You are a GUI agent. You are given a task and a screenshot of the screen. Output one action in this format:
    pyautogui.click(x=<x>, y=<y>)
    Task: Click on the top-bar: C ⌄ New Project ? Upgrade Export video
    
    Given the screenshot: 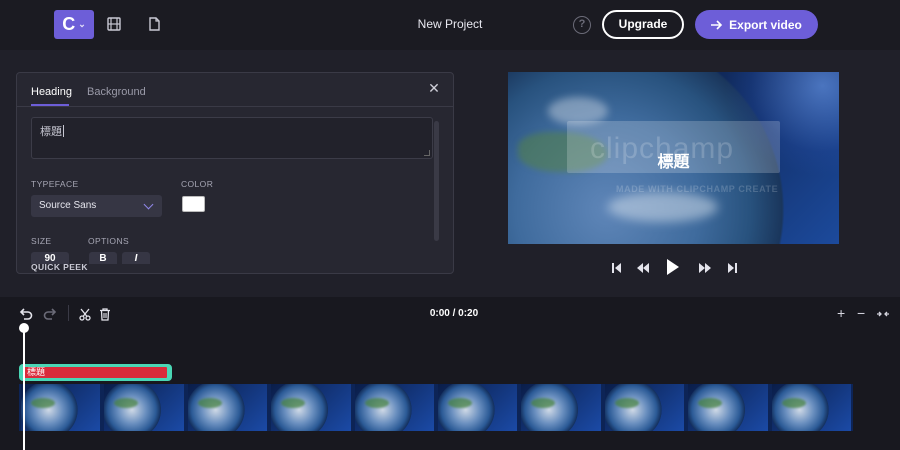 What is the action you would take?
    pyautogui.click(x=450, y=25)
    